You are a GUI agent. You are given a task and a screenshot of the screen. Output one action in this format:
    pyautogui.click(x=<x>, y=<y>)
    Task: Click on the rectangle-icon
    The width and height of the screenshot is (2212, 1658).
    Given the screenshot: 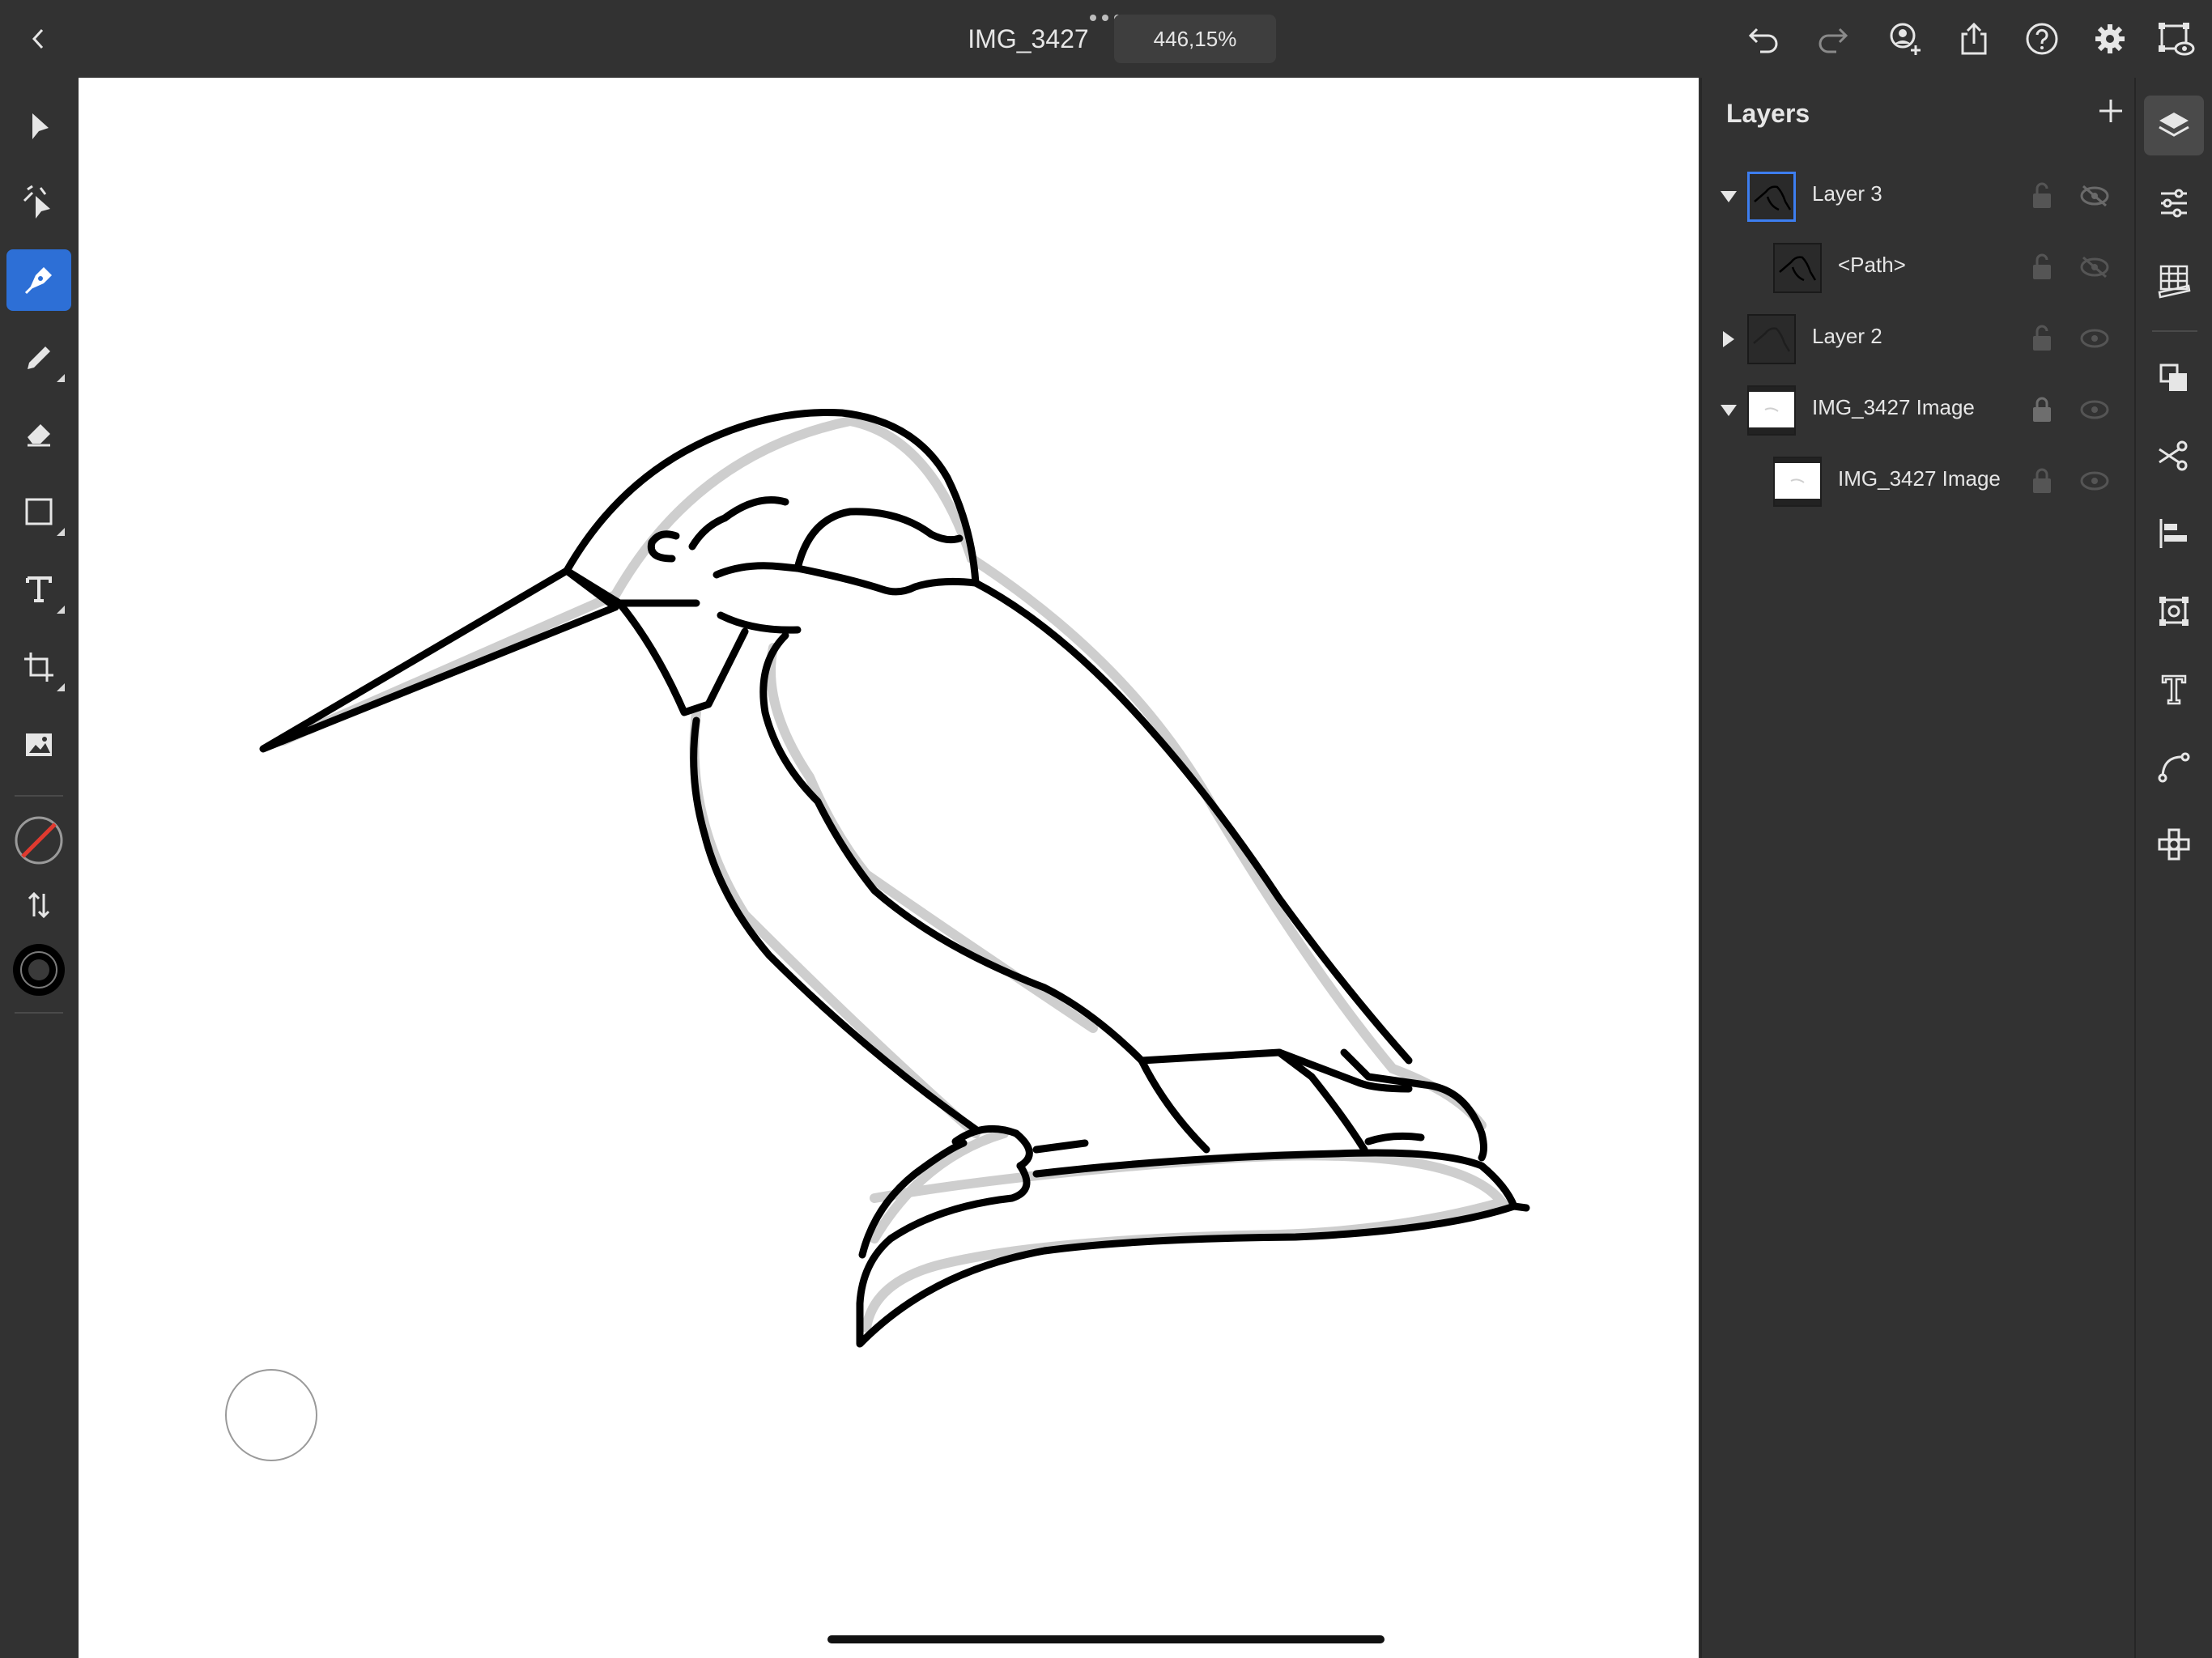 What is the action you would take?
    pyautogui.click(x=39, y=511)
    